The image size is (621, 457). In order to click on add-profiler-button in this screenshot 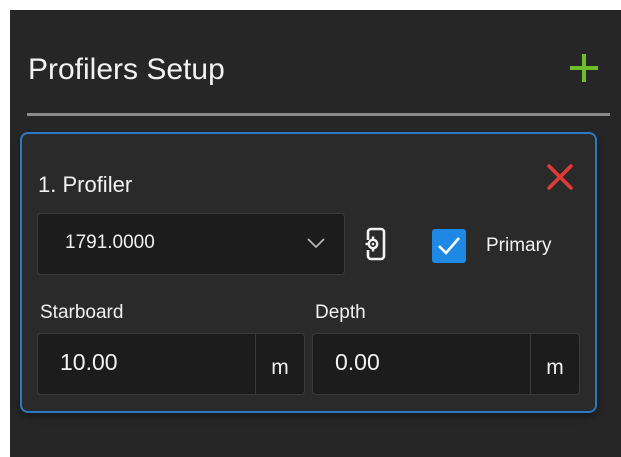, I will do `click(584, 68)`.